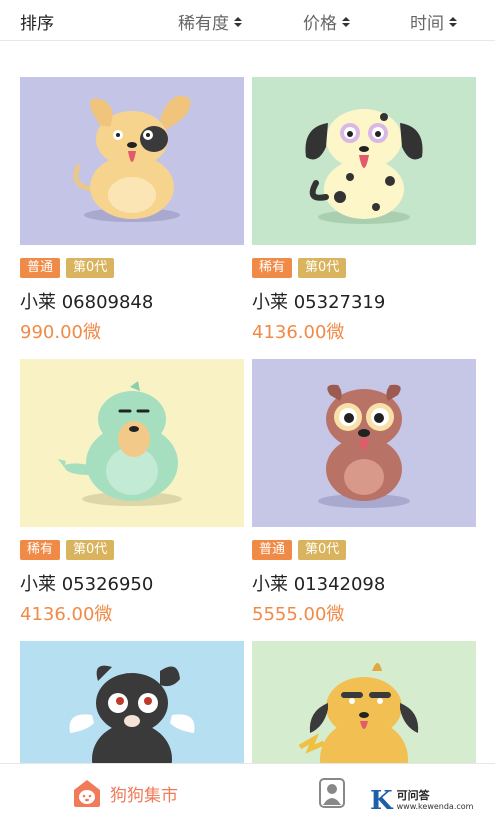 The image size is (495, 824). What do you see at coordinates (298, 614) in the screenshot?
I see `dog-price: 5555.00微` at bounding box center [298, 614].